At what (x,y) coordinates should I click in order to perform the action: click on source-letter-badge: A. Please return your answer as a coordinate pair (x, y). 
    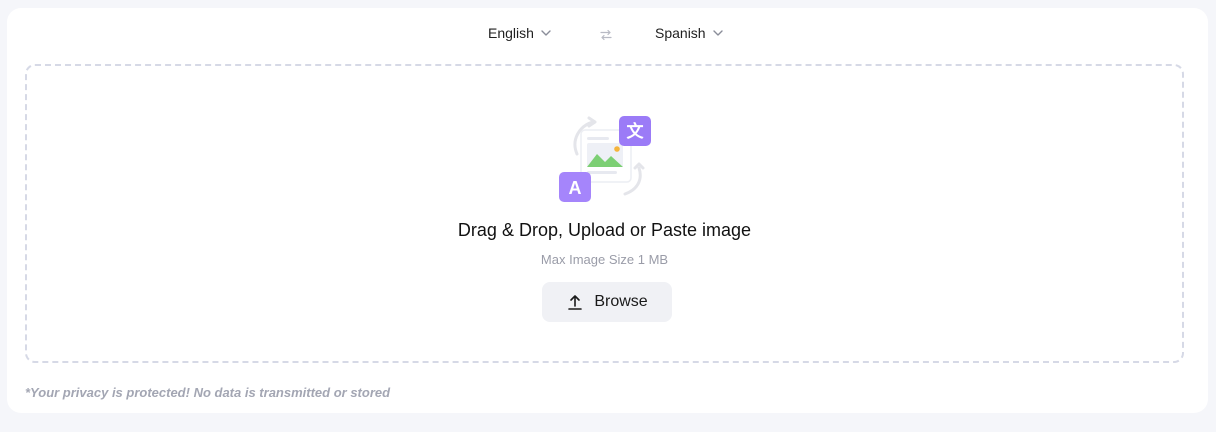
    Looking at the image, I should click on (575, 188).